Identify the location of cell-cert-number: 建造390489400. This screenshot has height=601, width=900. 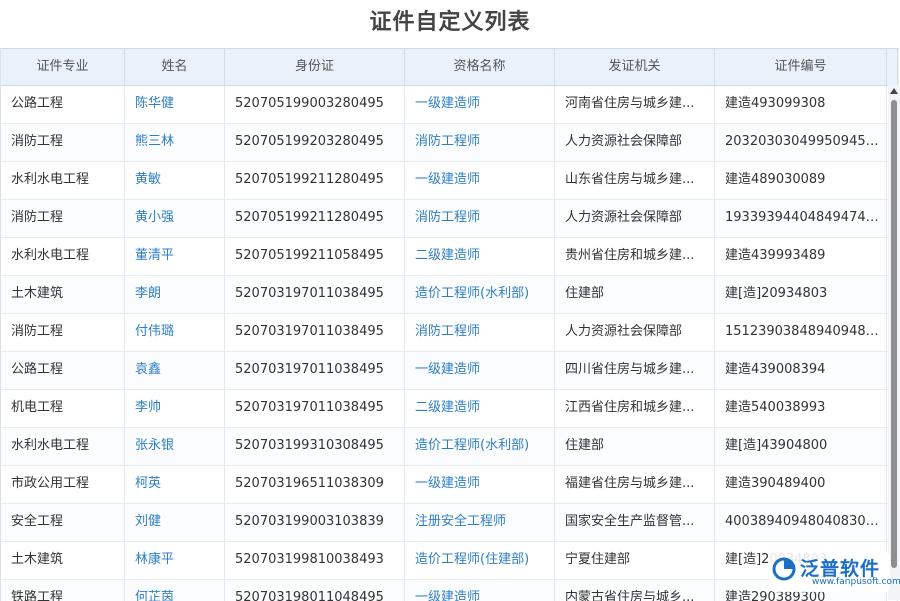
(801, 484).